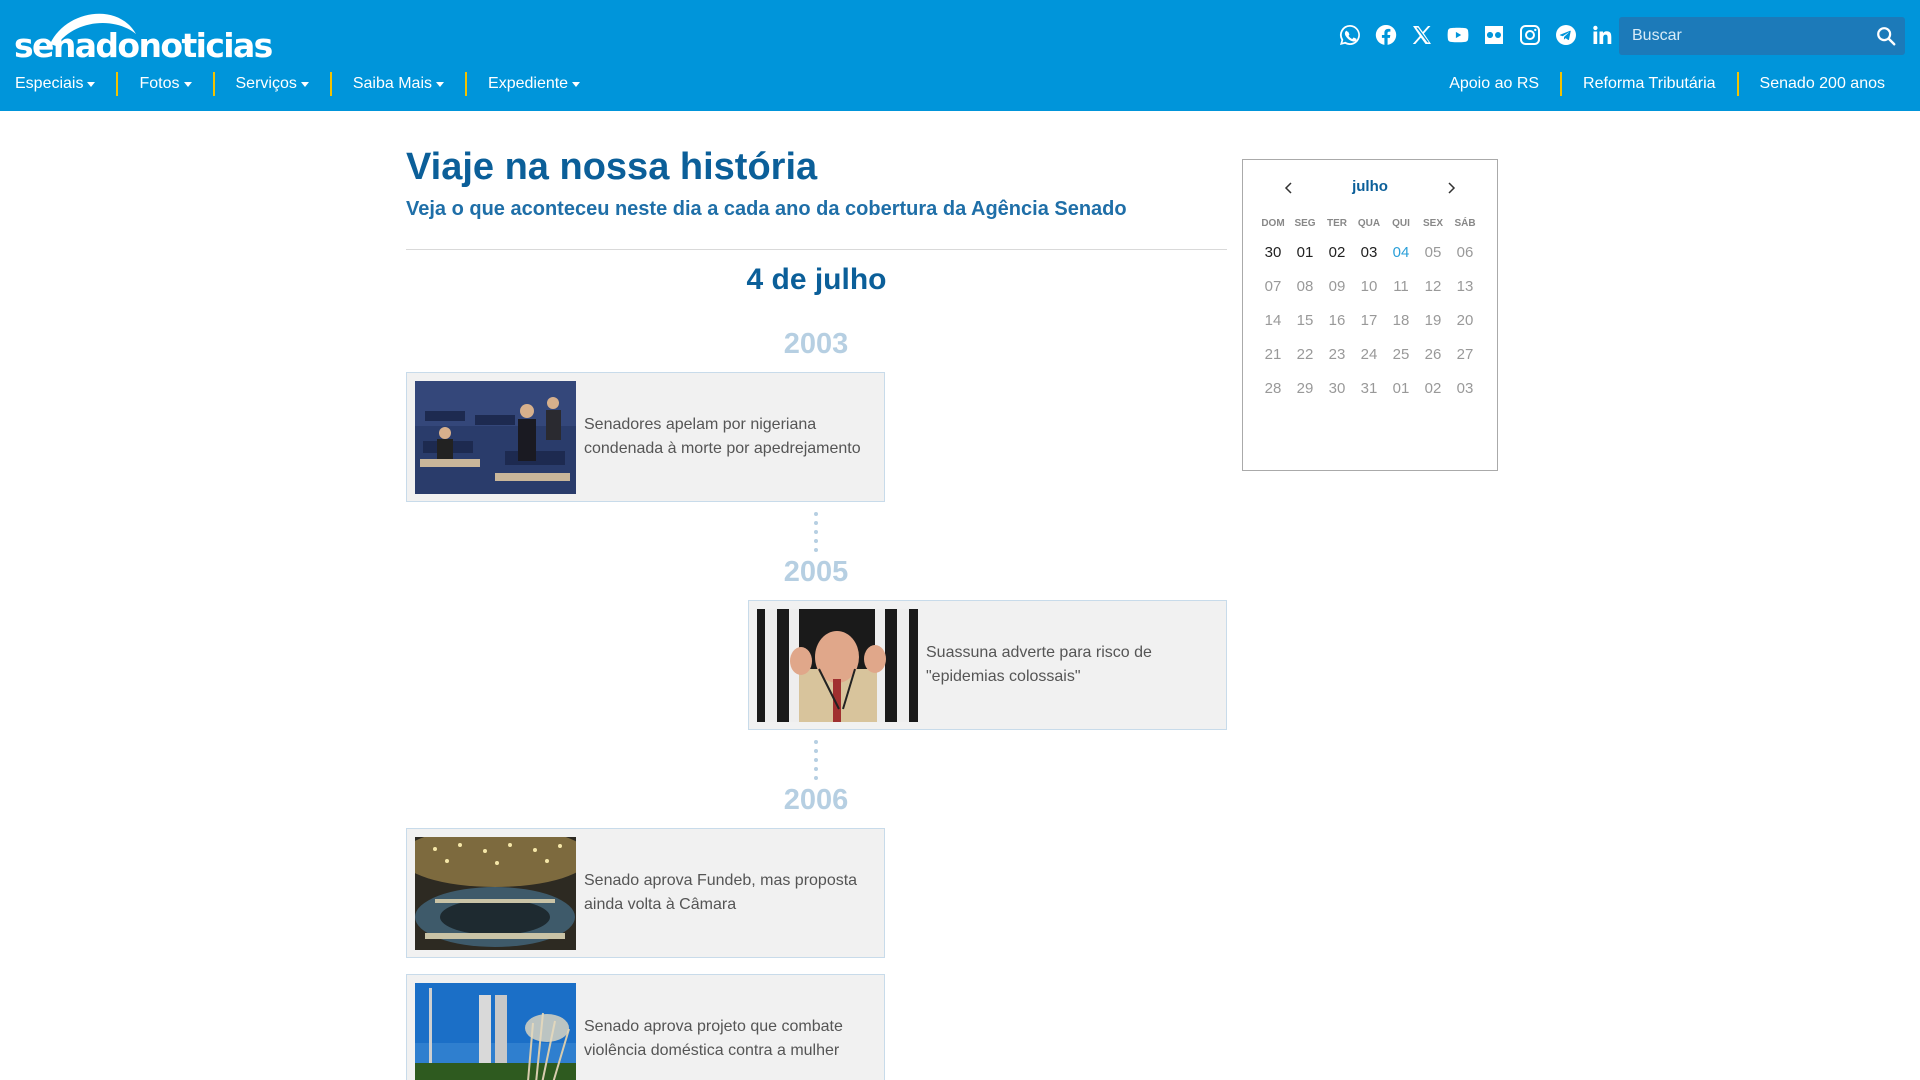  What do you see at coordinates (1386, 35) in the screenshot?
I see `facebook-icon` at bounding box center [1386, 35].